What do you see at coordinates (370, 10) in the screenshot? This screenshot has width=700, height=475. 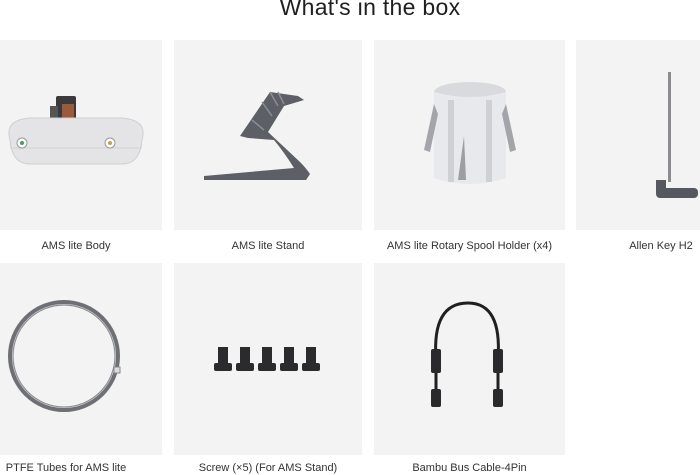 I see `section-title: What's in the box` at bounding box center [370, 10].